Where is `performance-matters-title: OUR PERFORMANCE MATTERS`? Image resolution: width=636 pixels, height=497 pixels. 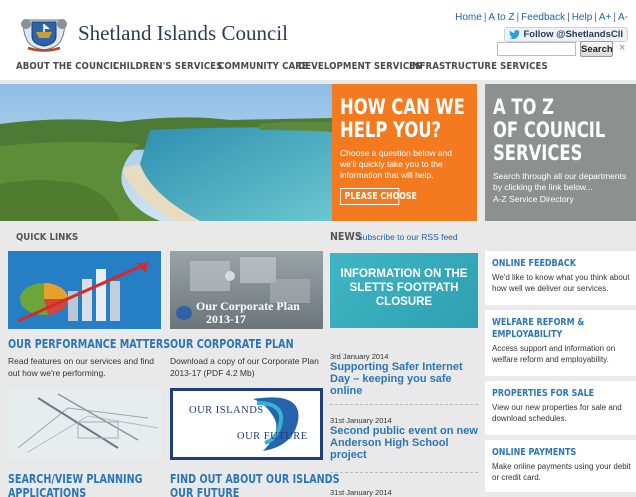 performance-matters-title: OUR PERFORMANCE MATTERS is located at coordinates (89, 344).